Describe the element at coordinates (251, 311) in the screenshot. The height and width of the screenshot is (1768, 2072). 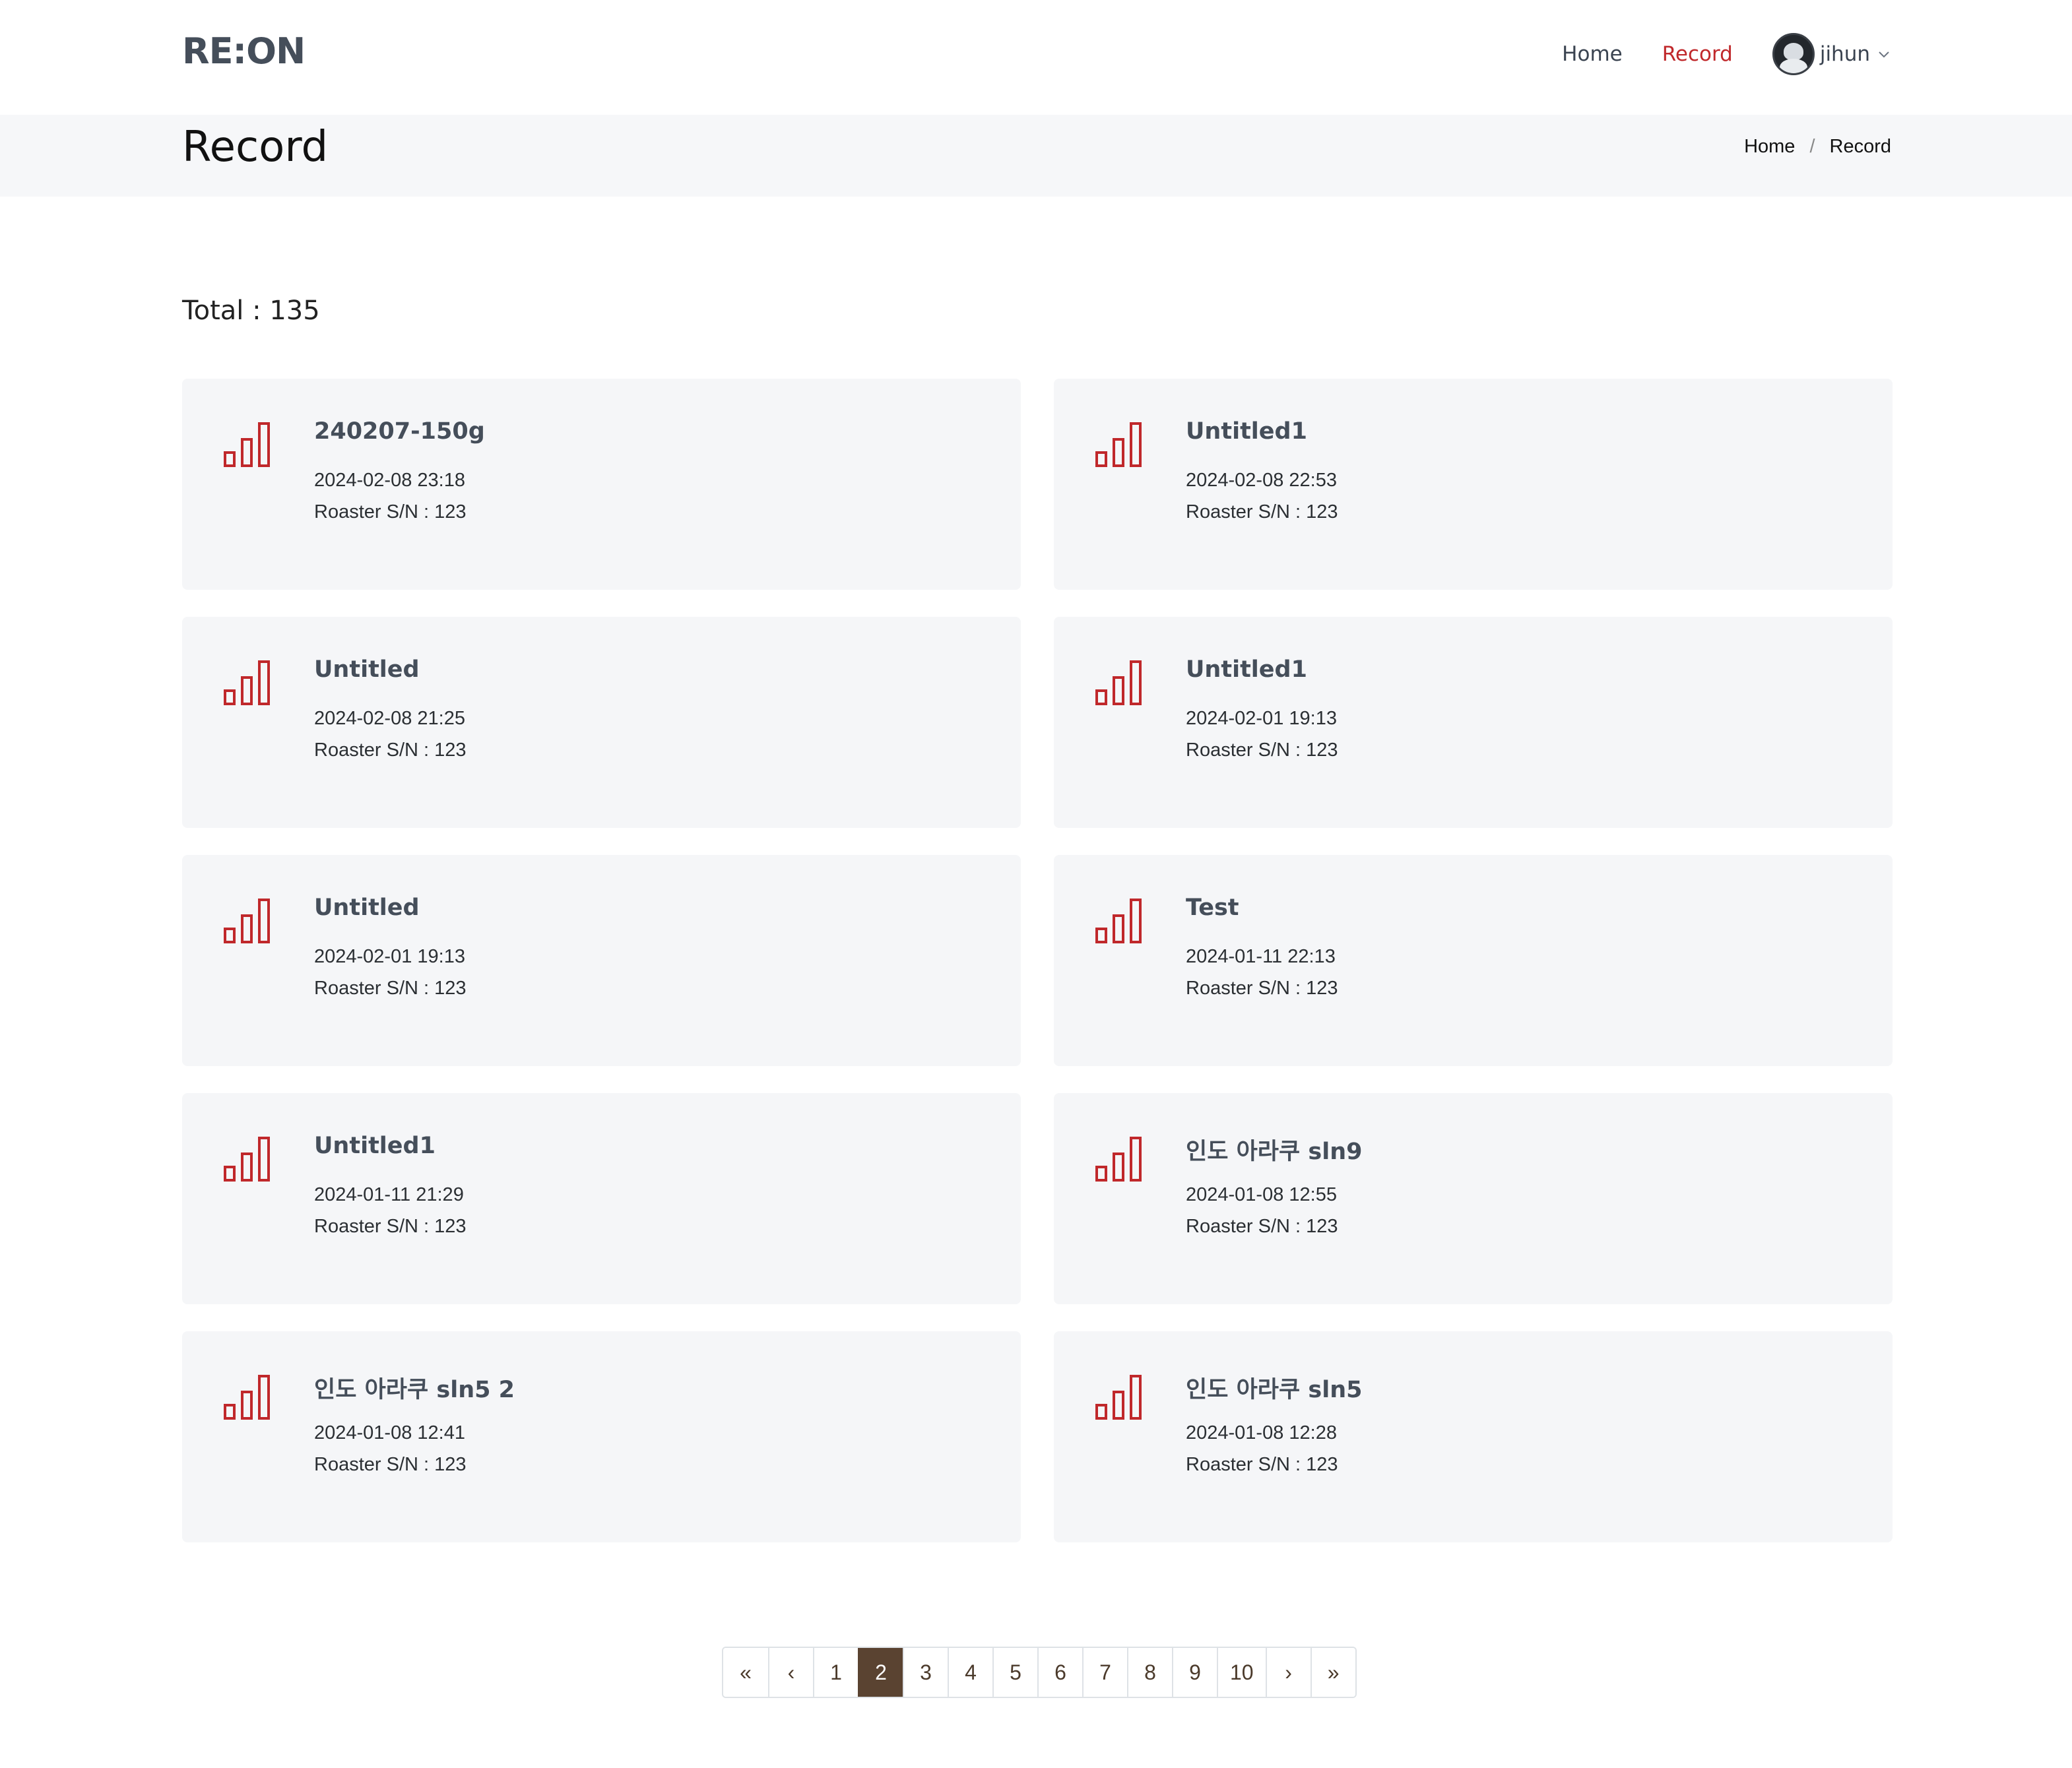
I see `total-count: Total : 135` at that location.